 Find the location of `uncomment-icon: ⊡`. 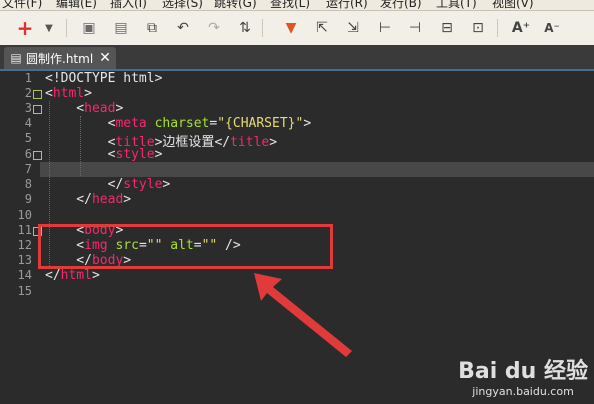

uncomment-icon: ⊡ is located at coordinates (478, 28).